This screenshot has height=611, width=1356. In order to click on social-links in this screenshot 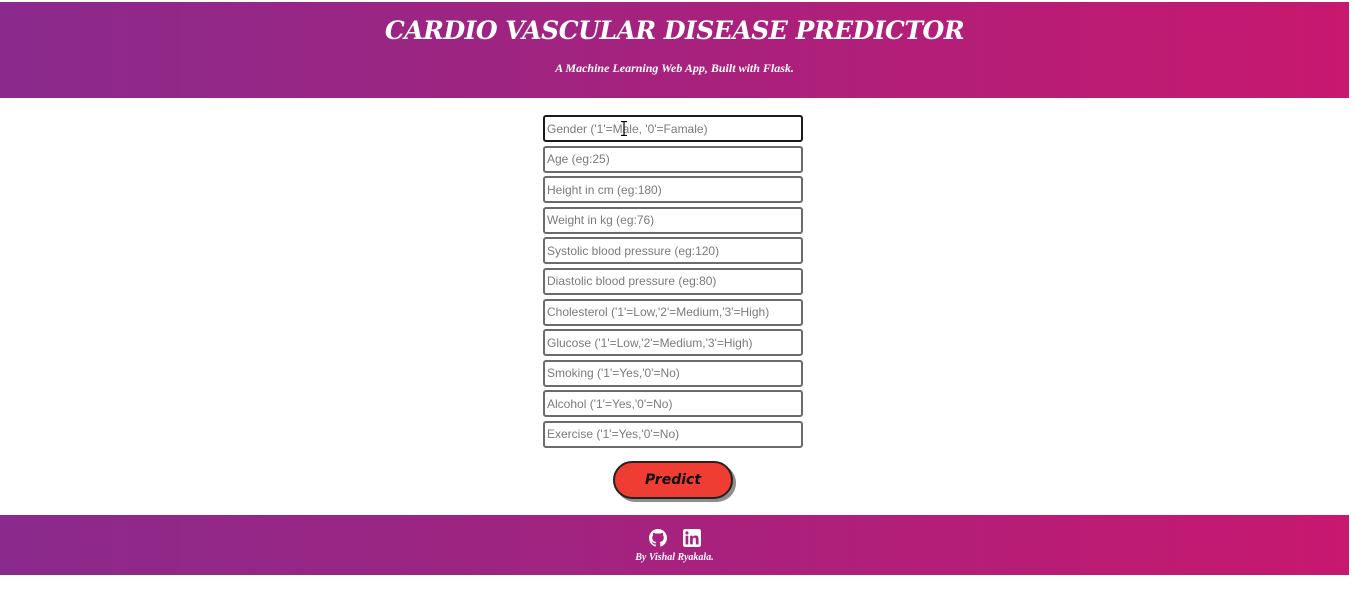, I will do `click(674, 539)`.